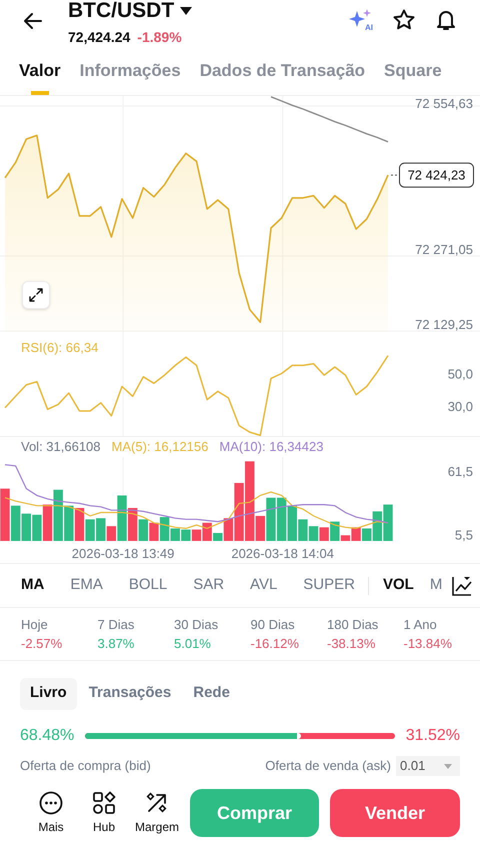  Describe the element at coordinates (444, 103) in the screenshot. I see `axis-label: 72 554,63` at that location.